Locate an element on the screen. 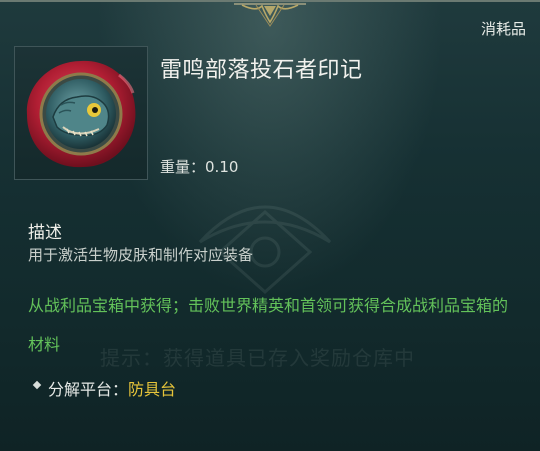 Image resolution: width=540 pixels, height=451 pixels. wax-seal-lizard-icon is located at coordinates (81, 114).